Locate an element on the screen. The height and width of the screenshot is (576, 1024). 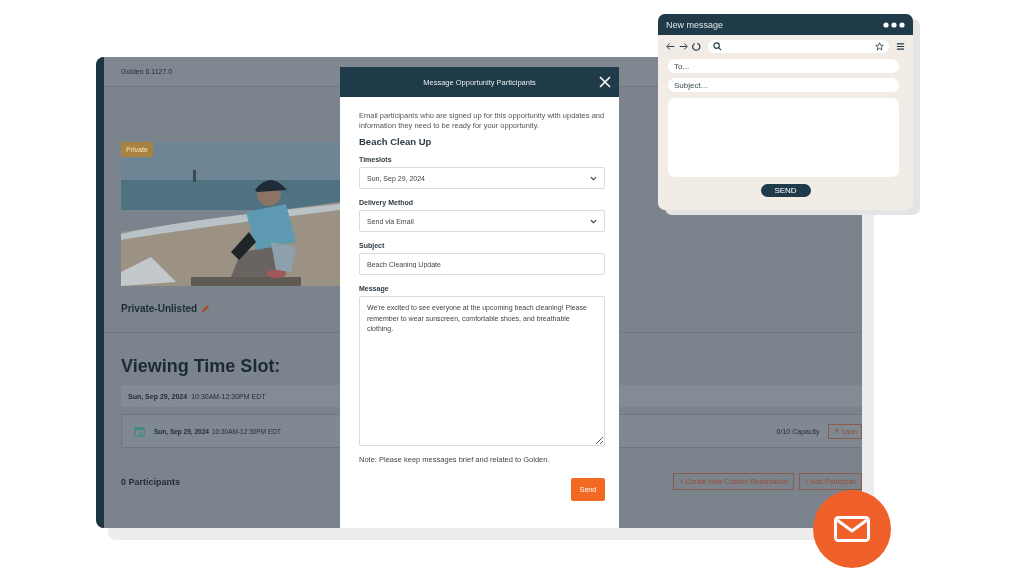
back-icon is located at coordinates (670, 46).